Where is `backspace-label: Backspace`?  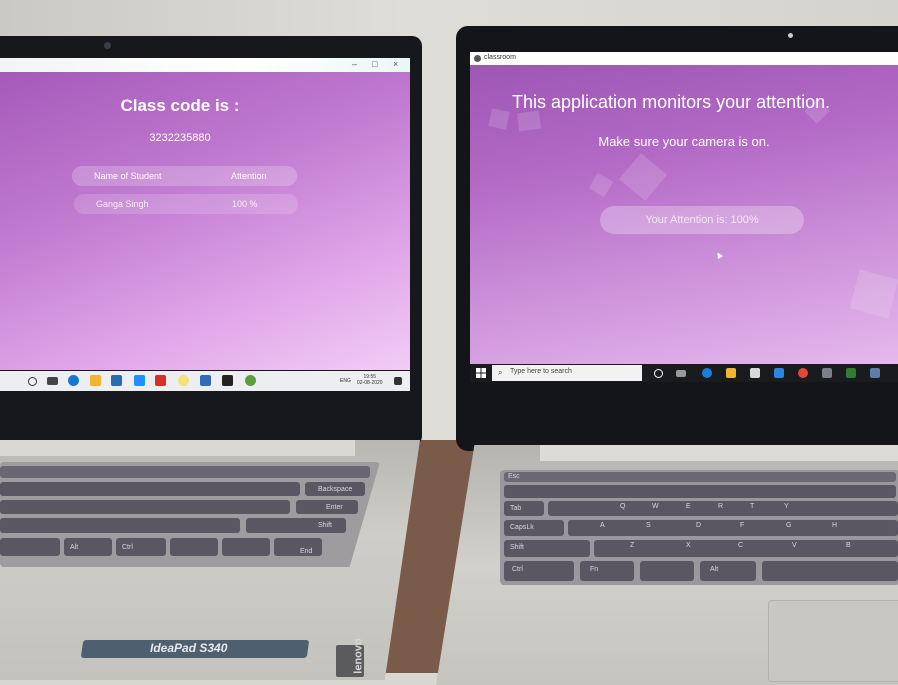 backspace-label: Backspace is located at coordinates (335, 489).